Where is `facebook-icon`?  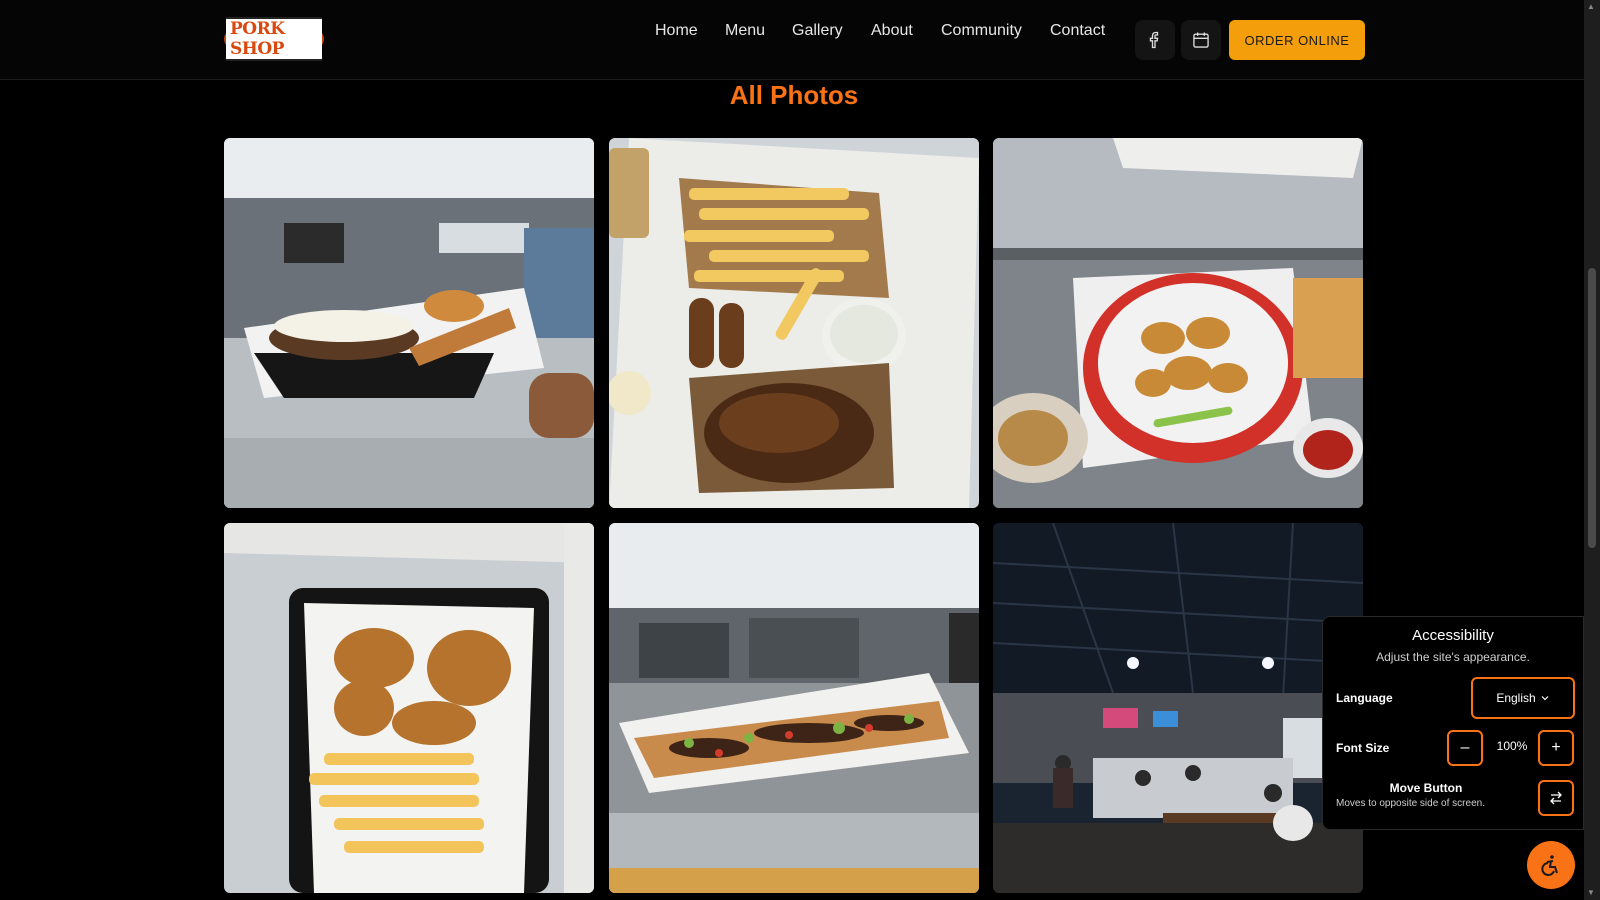
facebook-icon is located at coordinates (1154, 40).